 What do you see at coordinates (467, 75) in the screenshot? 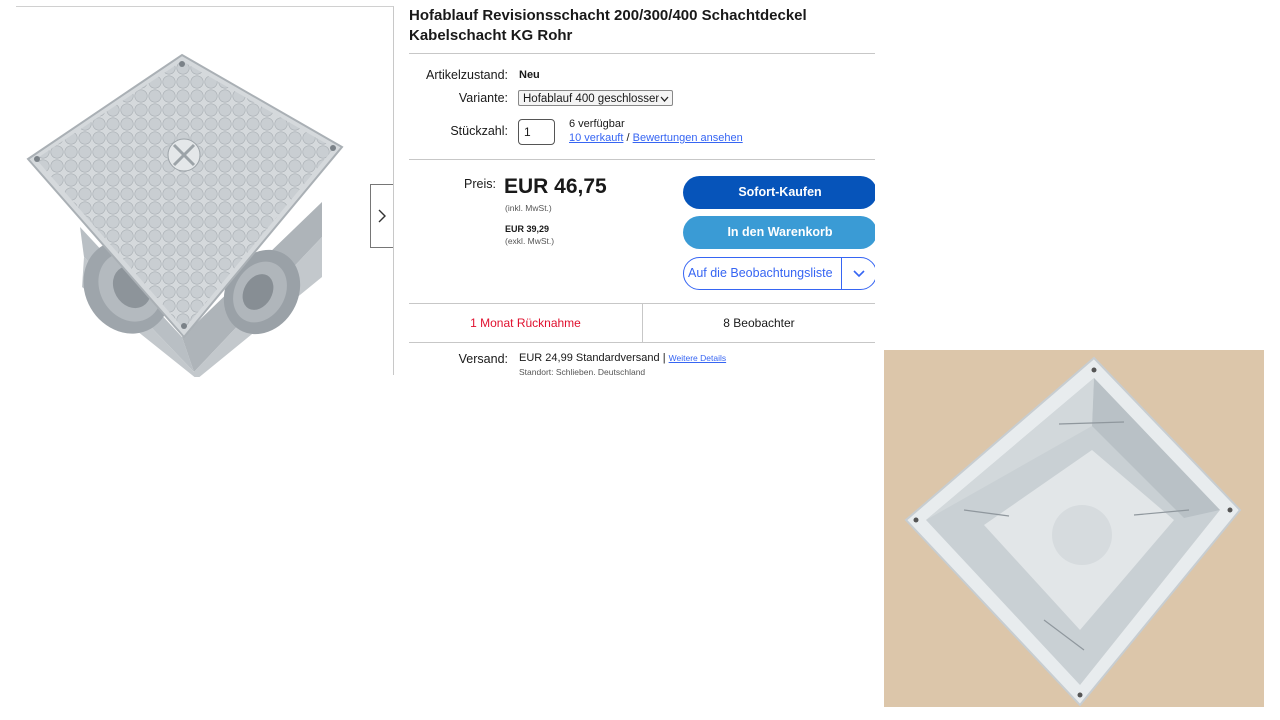
I see `condition-label: Artikelzustand:` at bounding box center [467, 75].